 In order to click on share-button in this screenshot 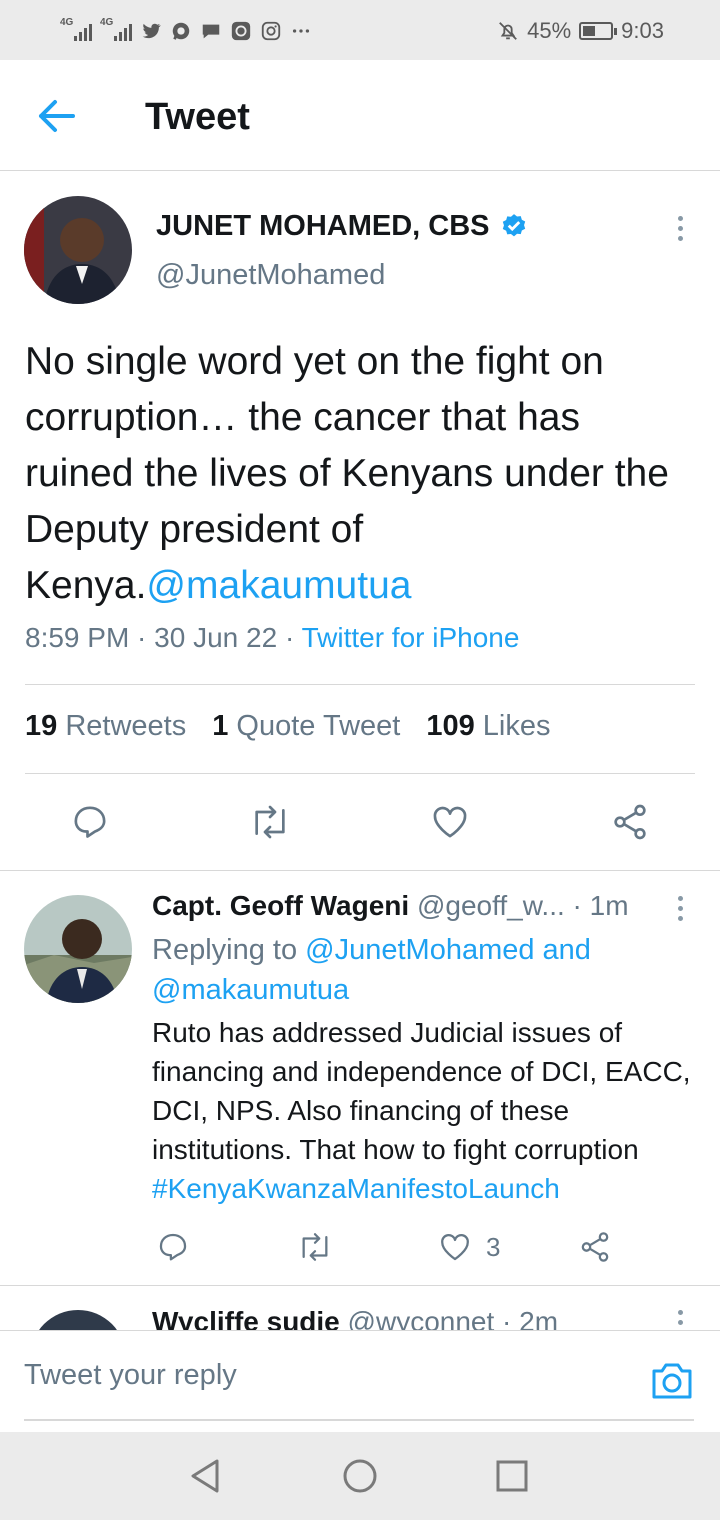, I will do `click(630, 822)`.